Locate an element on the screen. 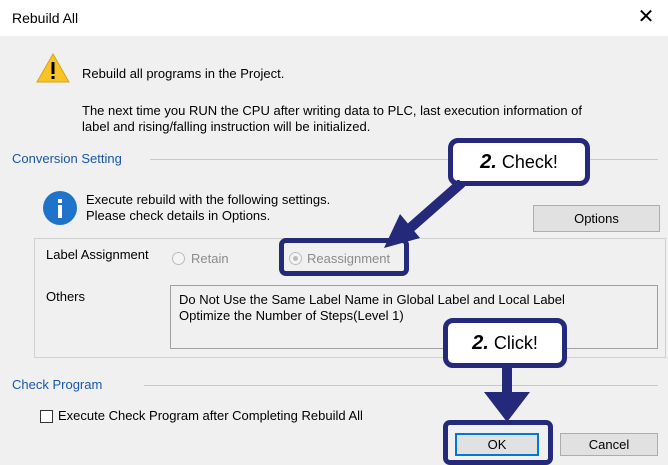 The width and height of the screenshot is (668, 465). check-callout-text: Check! is located at coordinates (527, 162).